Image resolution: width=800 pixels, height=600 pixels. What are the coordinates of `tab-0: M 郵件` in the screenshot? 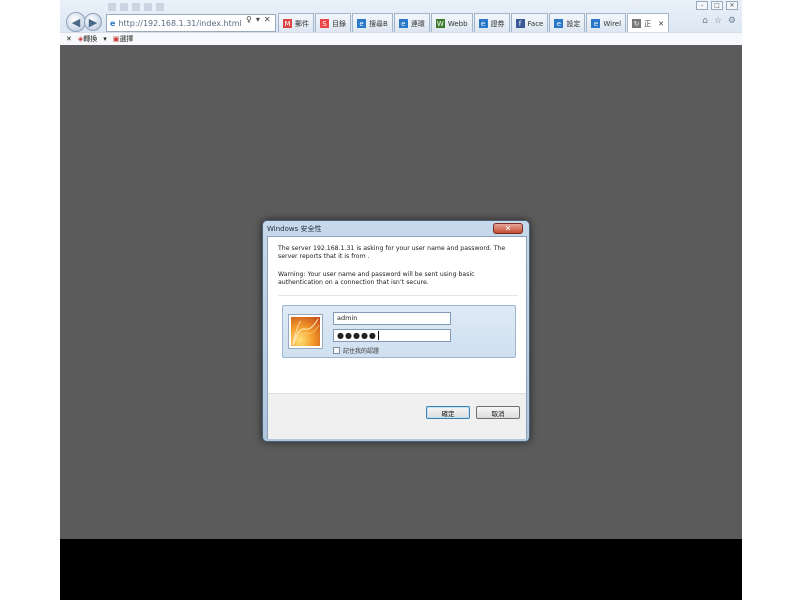 It's located at (296, 23).